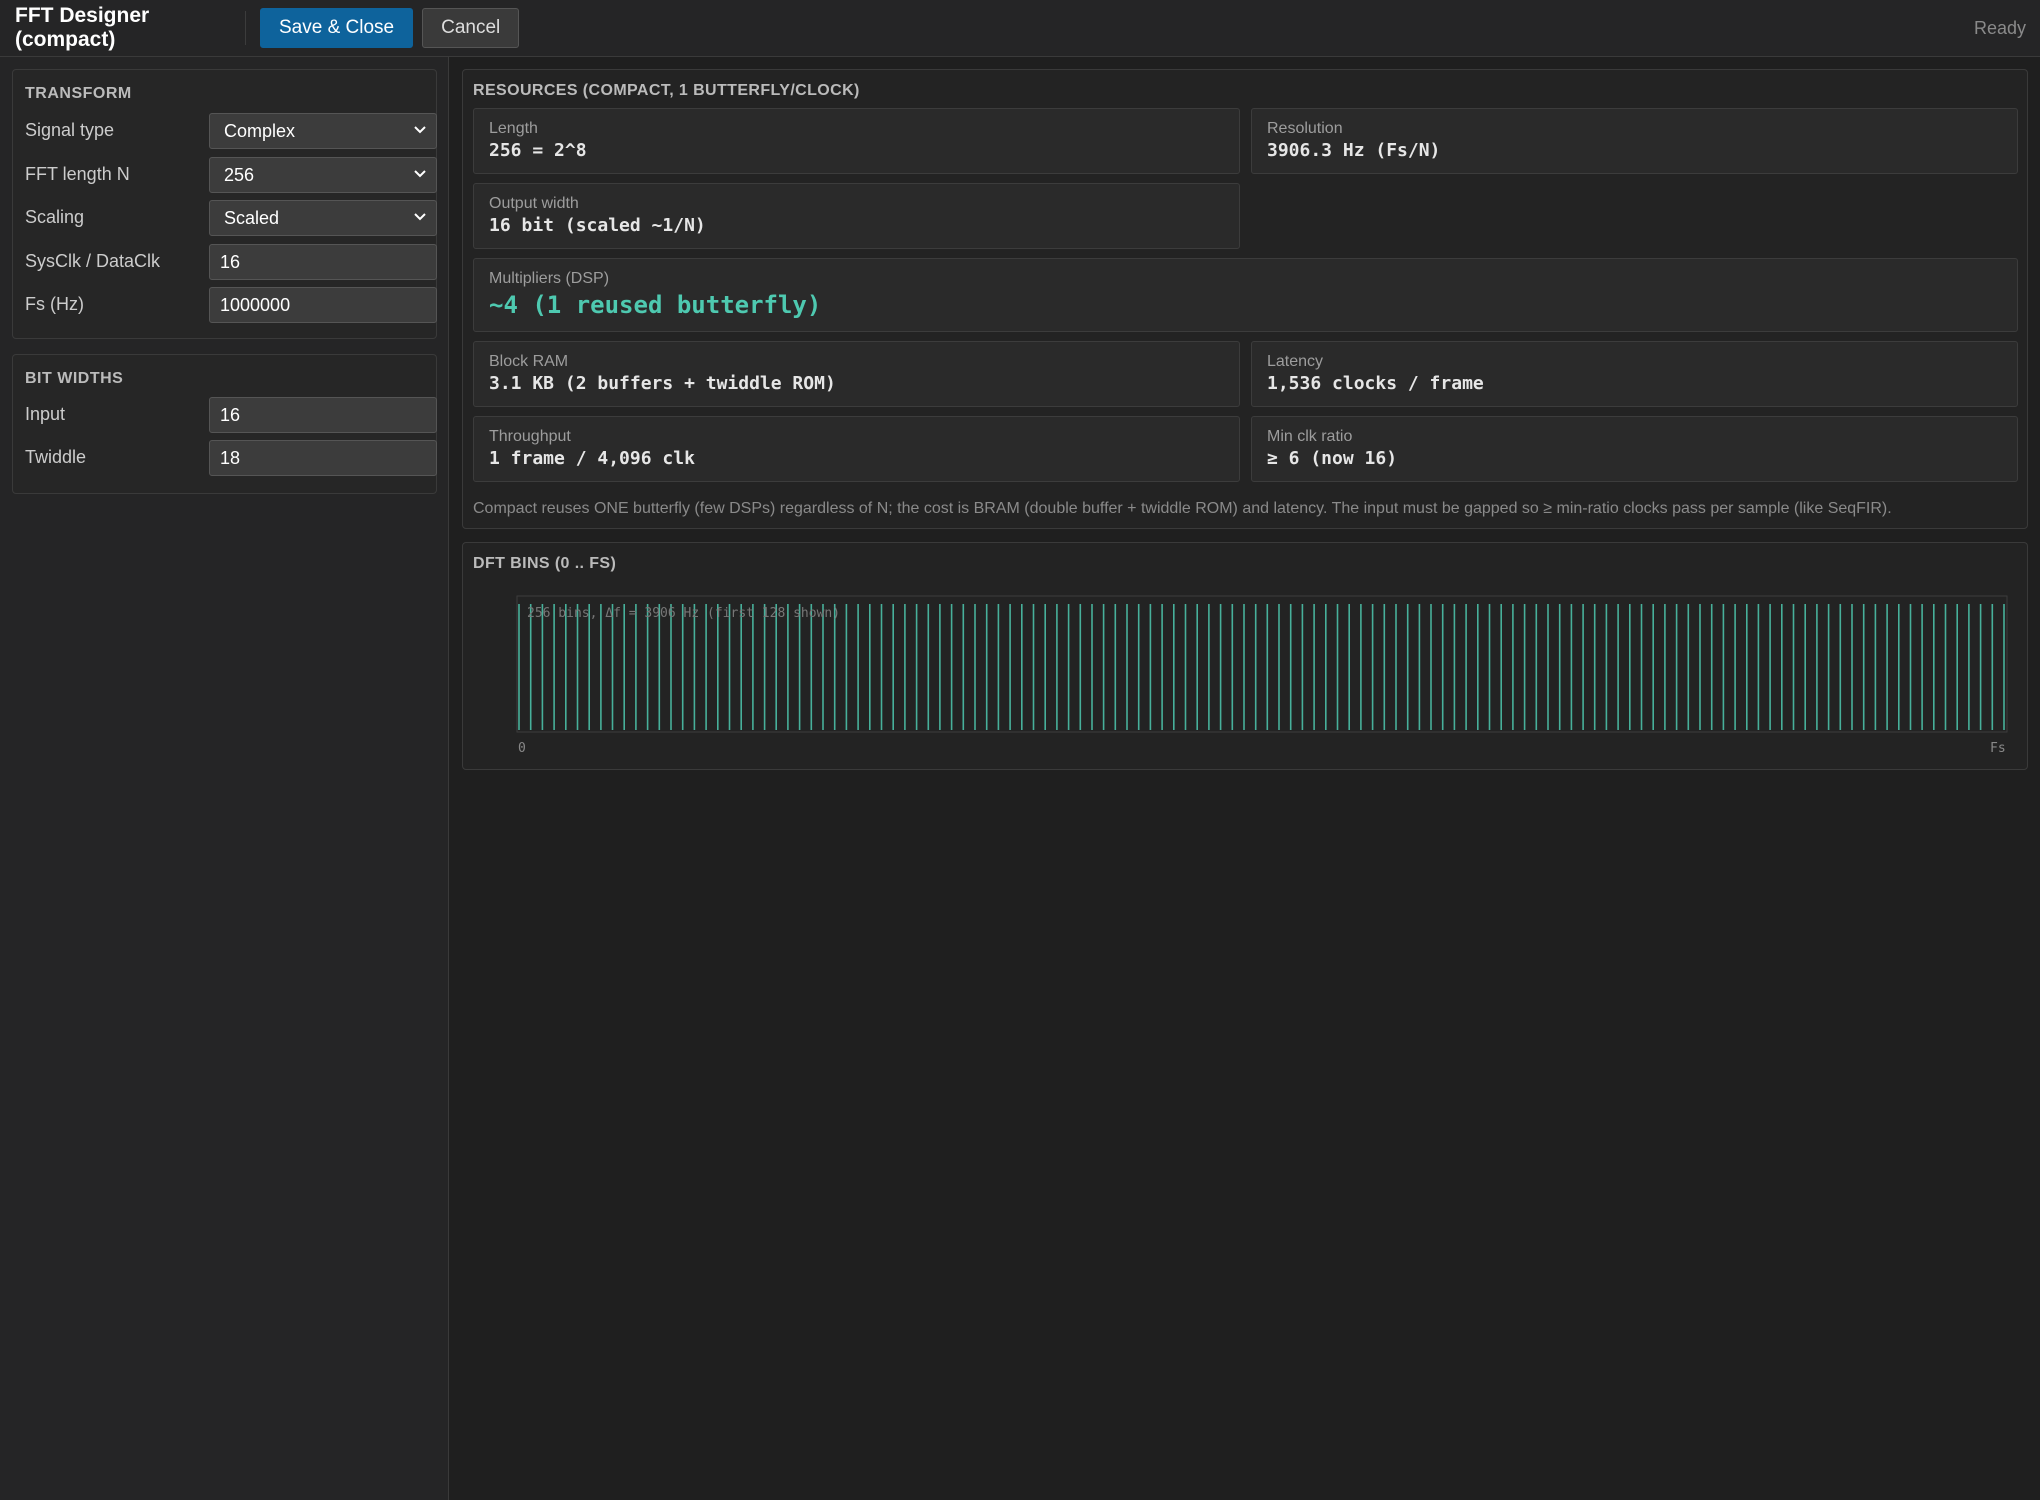 This screenshot has width=2040, height=1500. I want to click on fs-row: Fs (Hz) 1000000, so click(231, 305).